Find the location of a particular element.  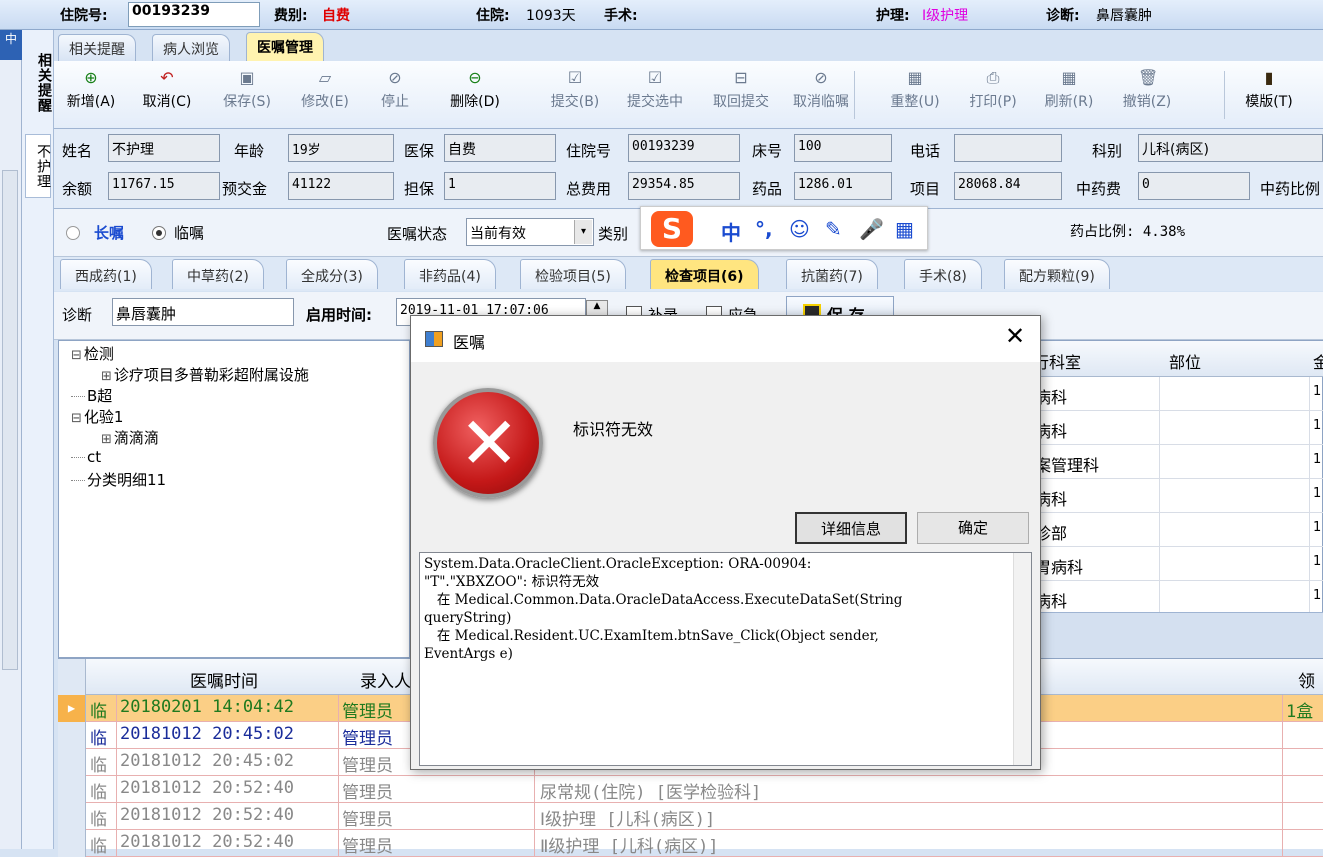

prepay-field: 41122 is located at coordinates (341, 186).